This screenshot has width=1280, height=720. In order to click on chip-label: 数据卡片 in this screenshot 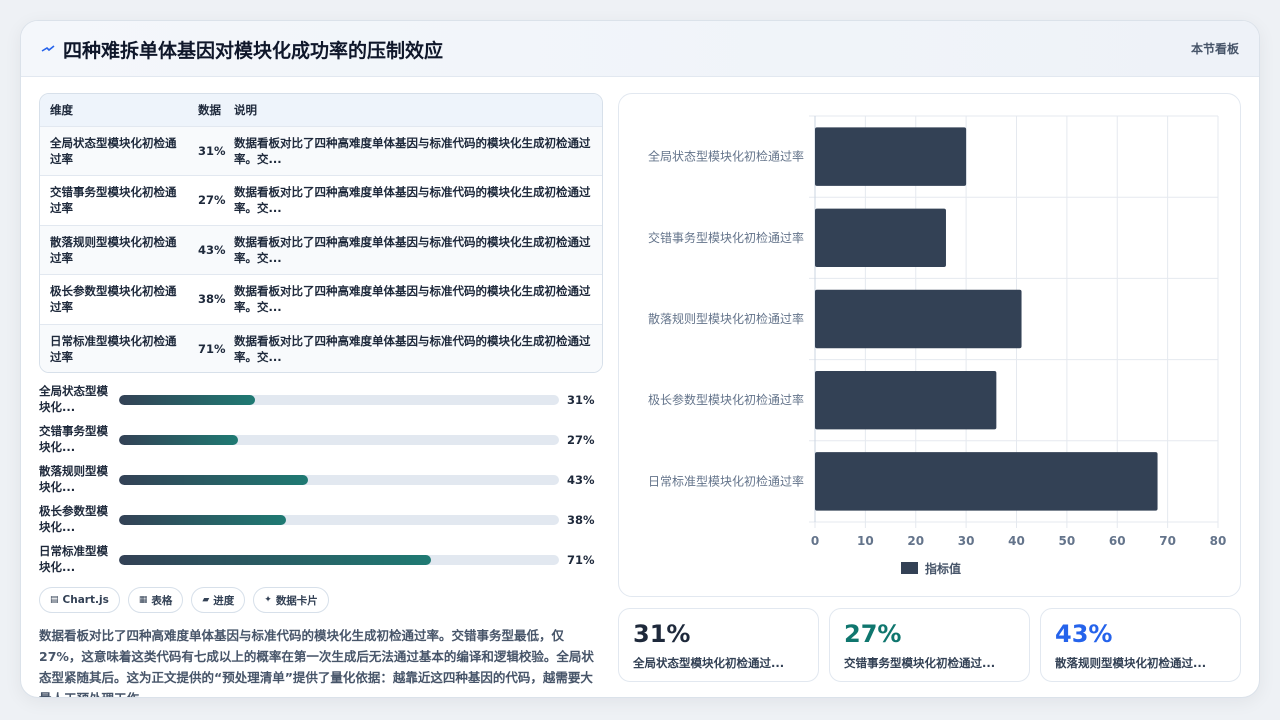, I will do `click(296, 600)`.